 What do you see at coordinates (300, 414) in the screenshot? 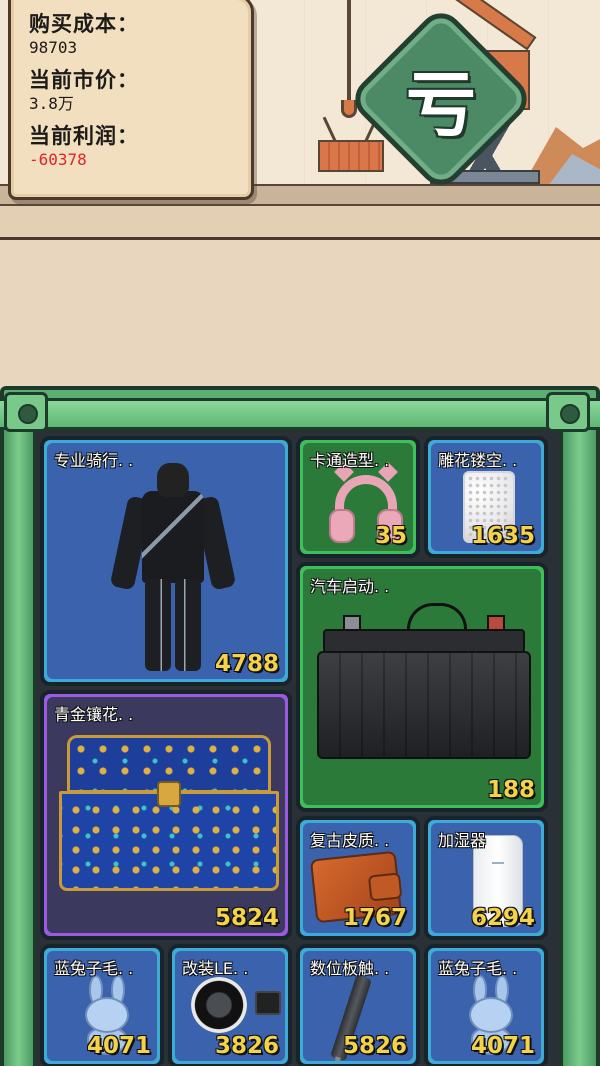
I see `panel-top-bar` at bounding box center [300, 414].